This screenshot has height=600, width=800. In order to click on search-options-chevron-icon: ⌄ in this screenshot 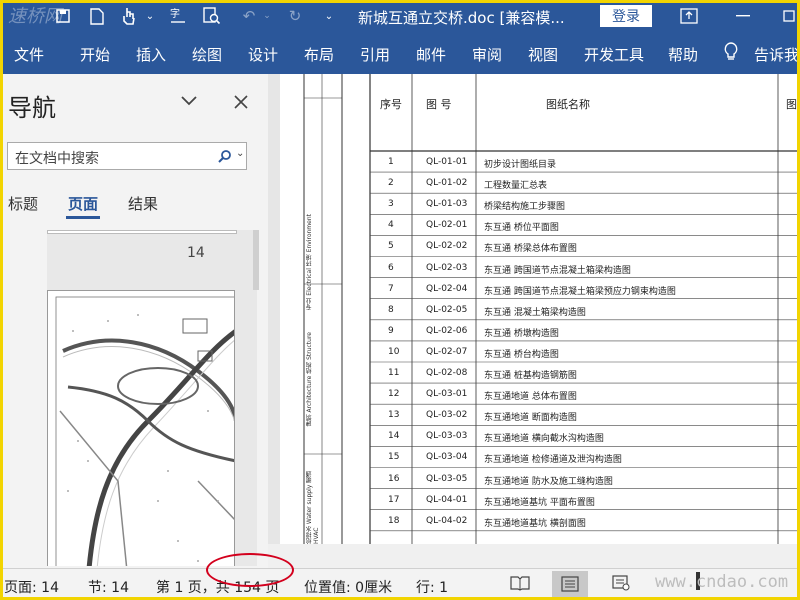, I will do `click(240, 153)`.